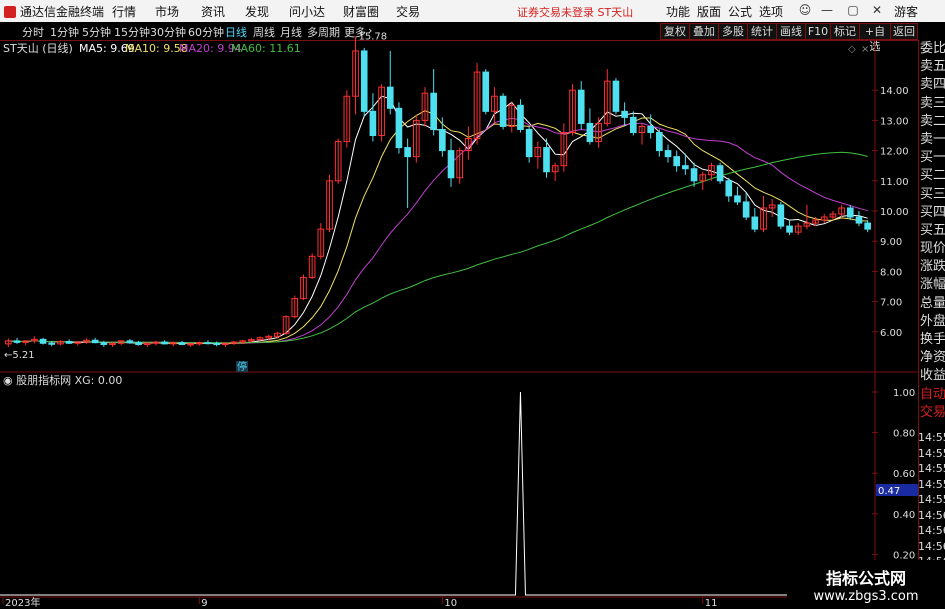 This screenshot has height=609, width=945. Describe the element at coordinates (904, 474) in the screenshot. I see `indicator-tick-label: 0.60` at that location.